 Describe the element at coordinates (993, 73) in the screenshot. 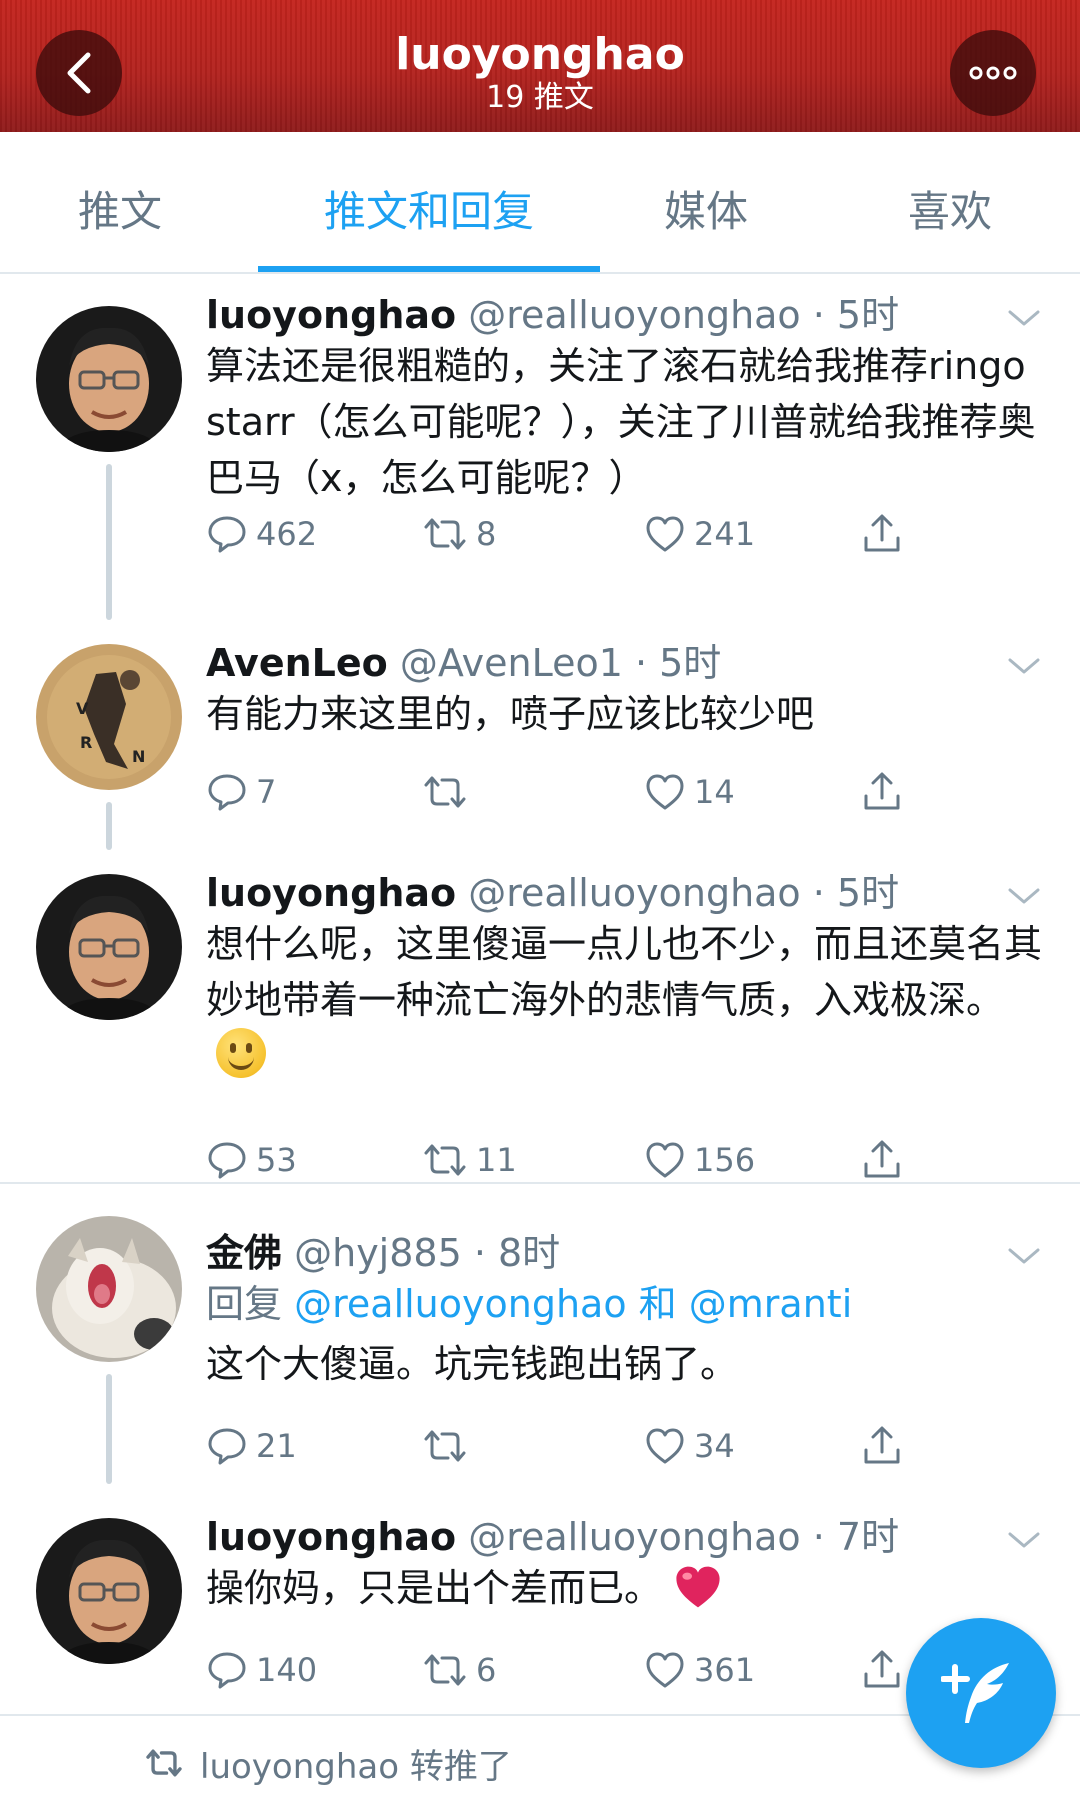

I see `more-button` at that location.